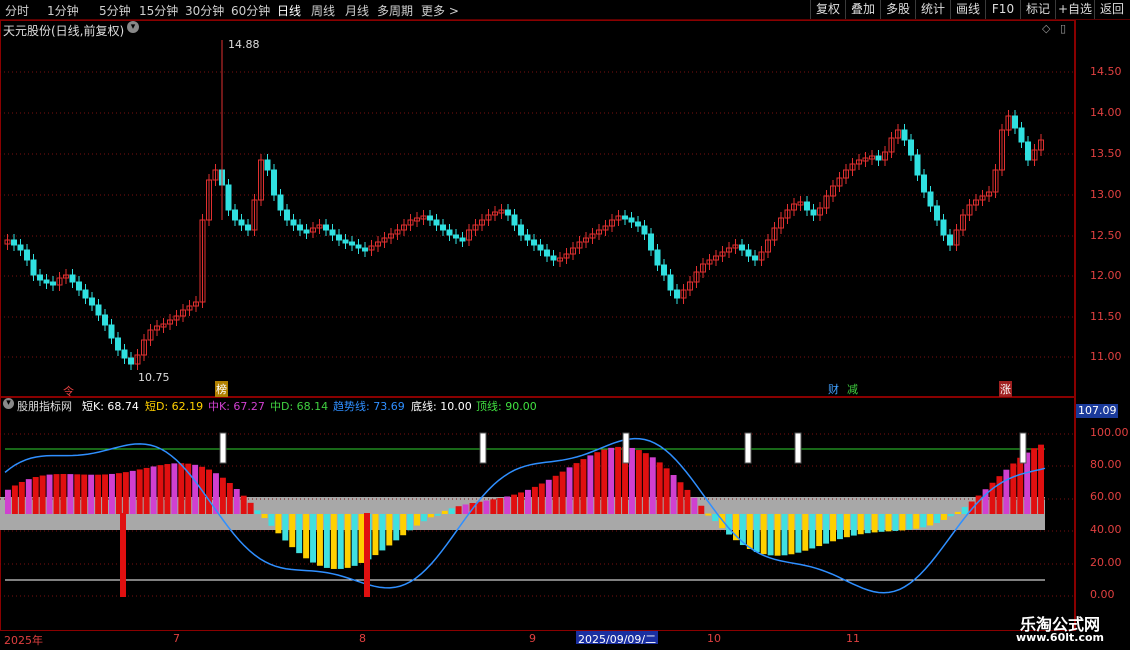  I want to click on multi-stock-button: 多股, so click(897, 9).